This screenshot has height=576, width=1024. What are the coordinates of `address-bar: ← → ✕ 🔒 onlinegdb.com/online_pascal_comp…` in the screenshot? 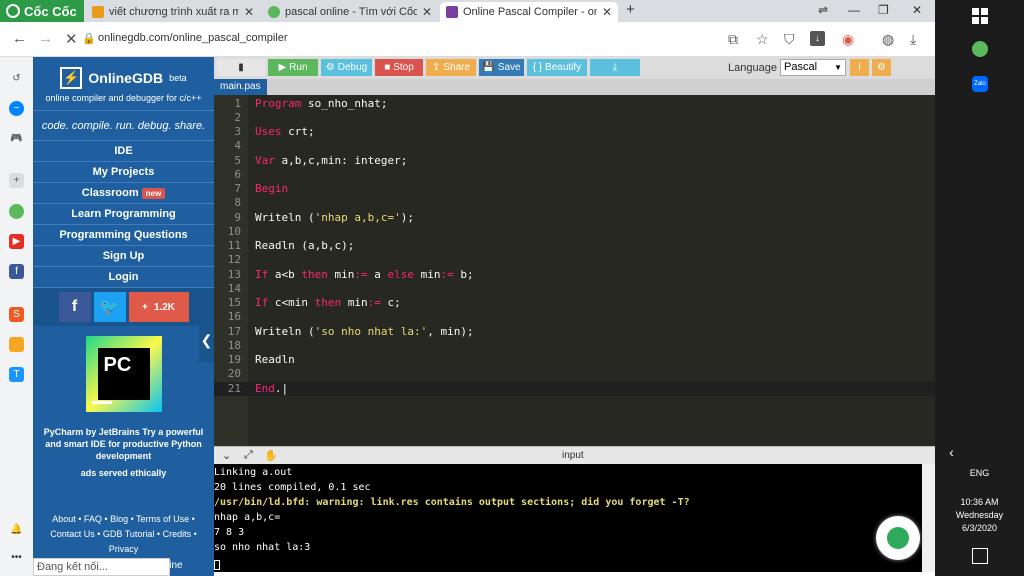 It's located at (467, 39).